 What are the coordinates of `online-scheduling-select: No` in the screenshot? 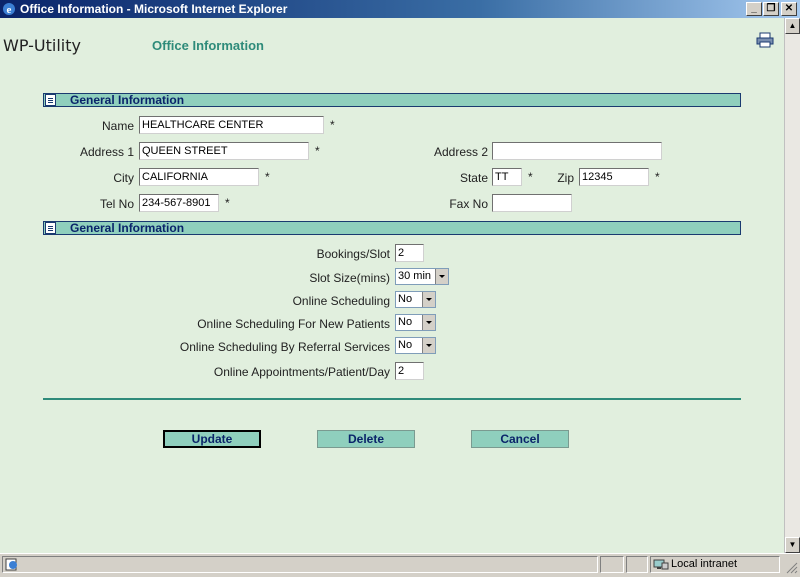 It's located at (415, 299).